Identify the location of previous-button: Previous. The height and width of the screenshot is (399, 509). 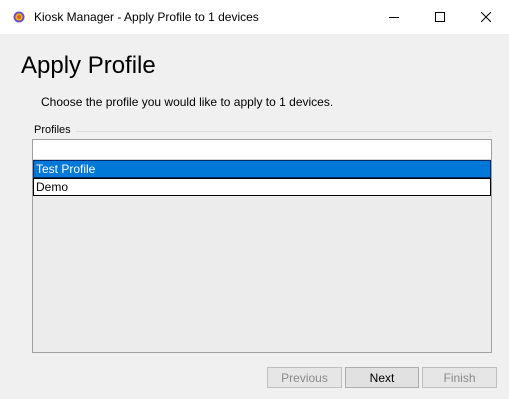
(304, 377).